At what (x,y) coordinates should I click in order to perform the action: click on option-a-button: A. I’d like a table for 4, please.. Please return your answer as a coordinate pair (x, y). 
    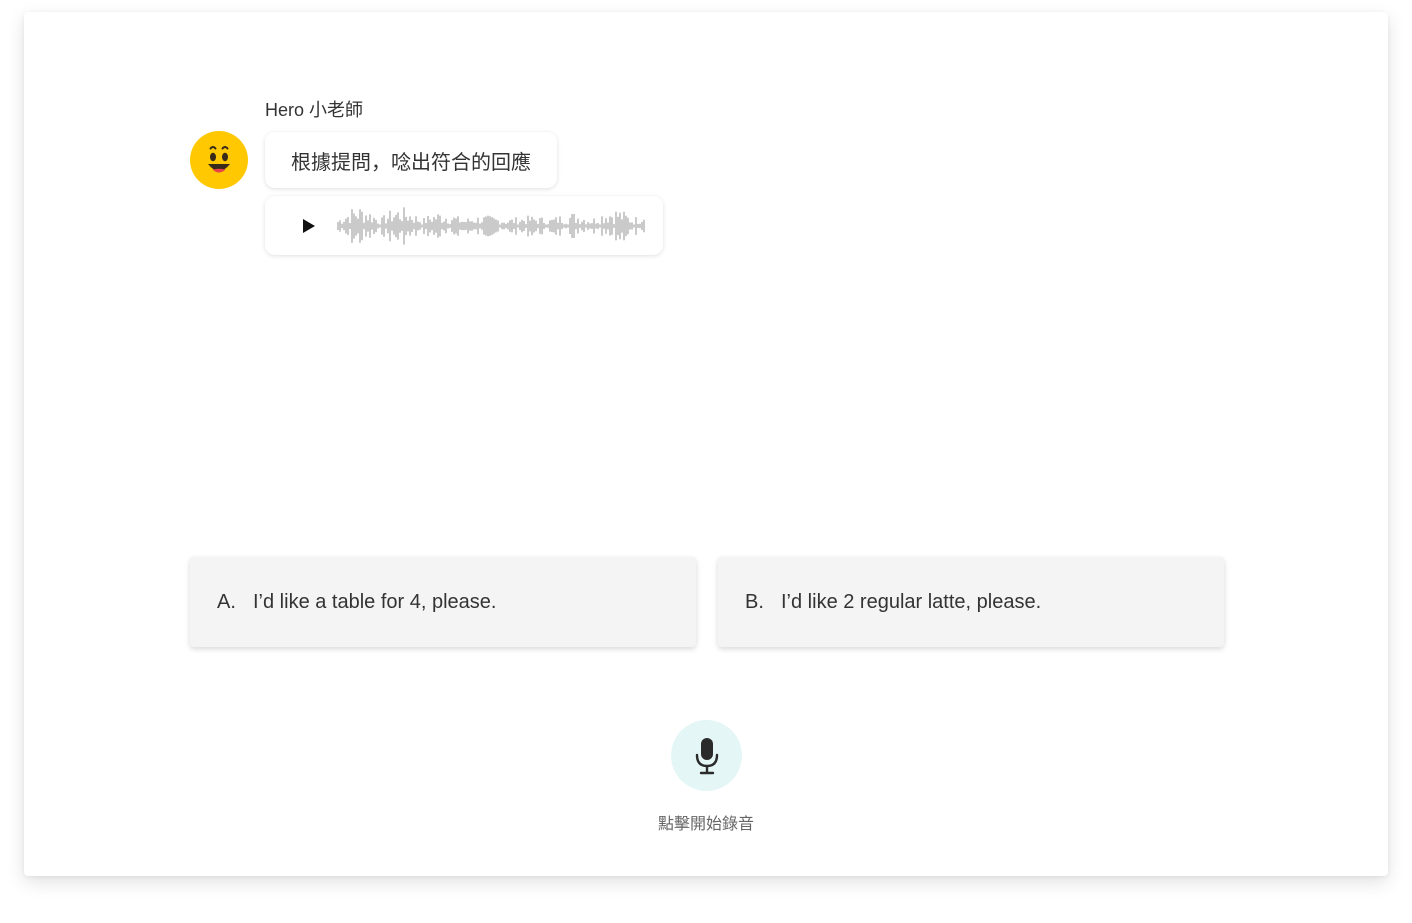
    Looking at the image, I should click on (443, 602).